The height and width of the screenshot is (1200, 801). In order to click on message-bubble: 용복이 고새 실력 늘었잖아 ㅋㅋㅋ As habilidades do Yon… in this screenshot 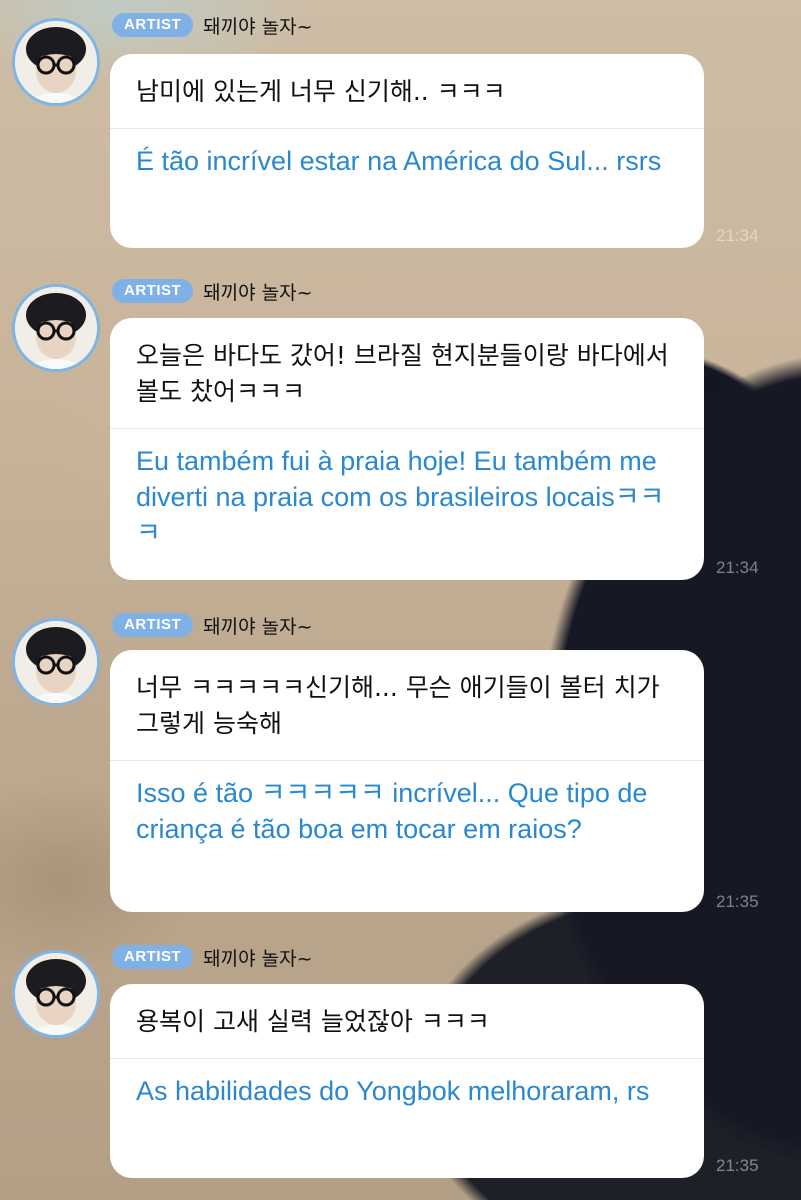, I will do `click(407, 1081)`.